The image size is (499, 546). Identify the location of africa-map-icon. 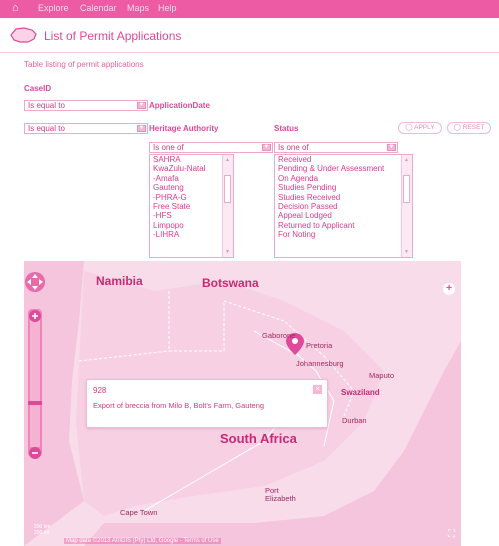
(23, 35).